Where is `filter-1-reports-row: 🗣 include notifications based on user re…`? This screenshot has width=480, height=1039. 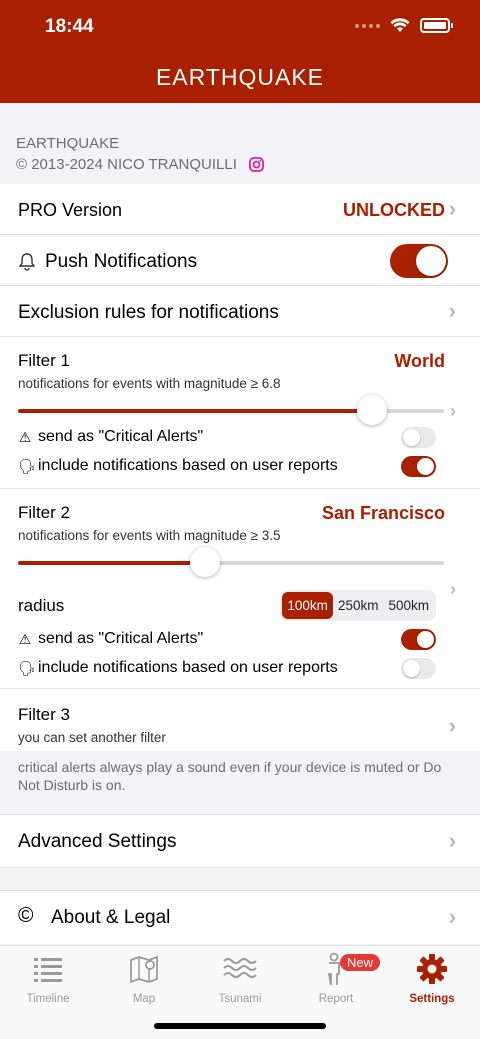
filter-1-reports-row: 🗣 include notifications based on user re… is located at coordinates (178, 466).